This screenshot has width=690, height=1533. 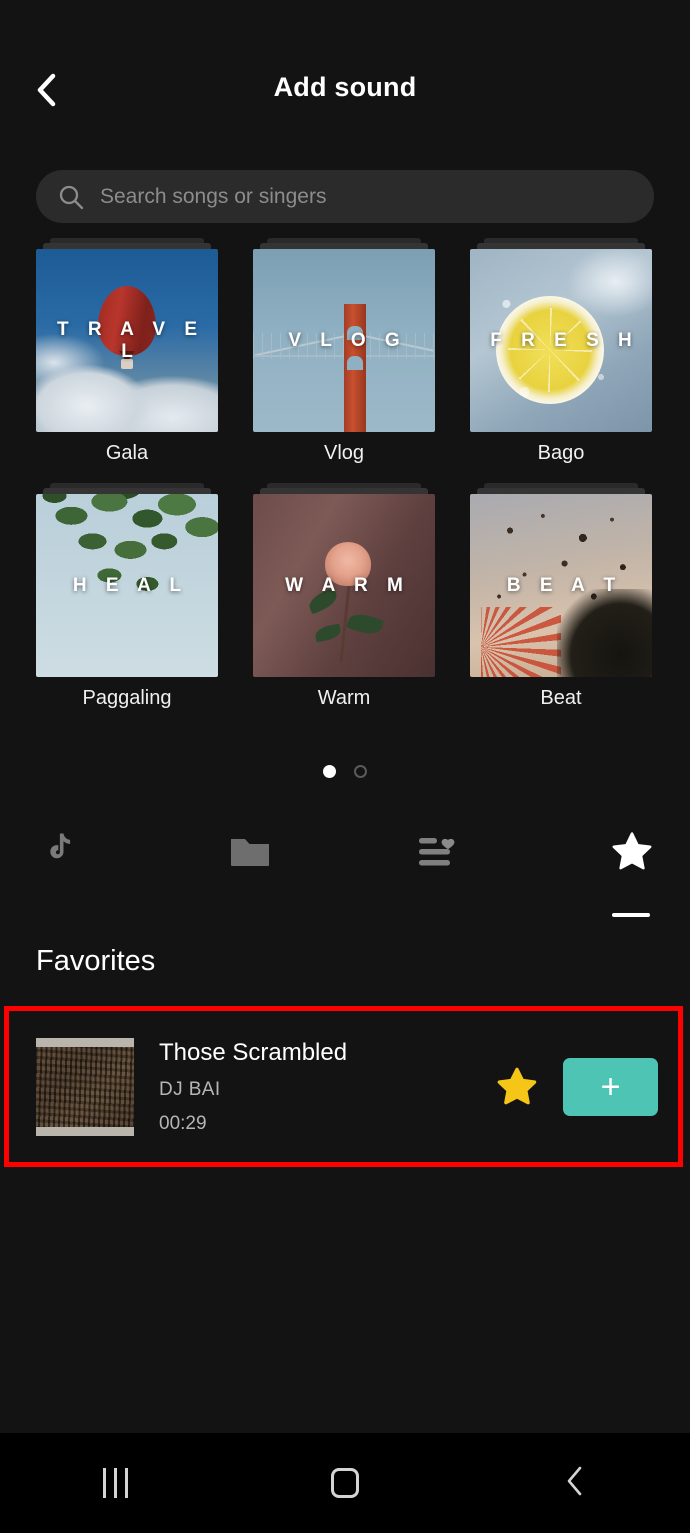 I want to click on tab-folder, so click(x=250, y=853).